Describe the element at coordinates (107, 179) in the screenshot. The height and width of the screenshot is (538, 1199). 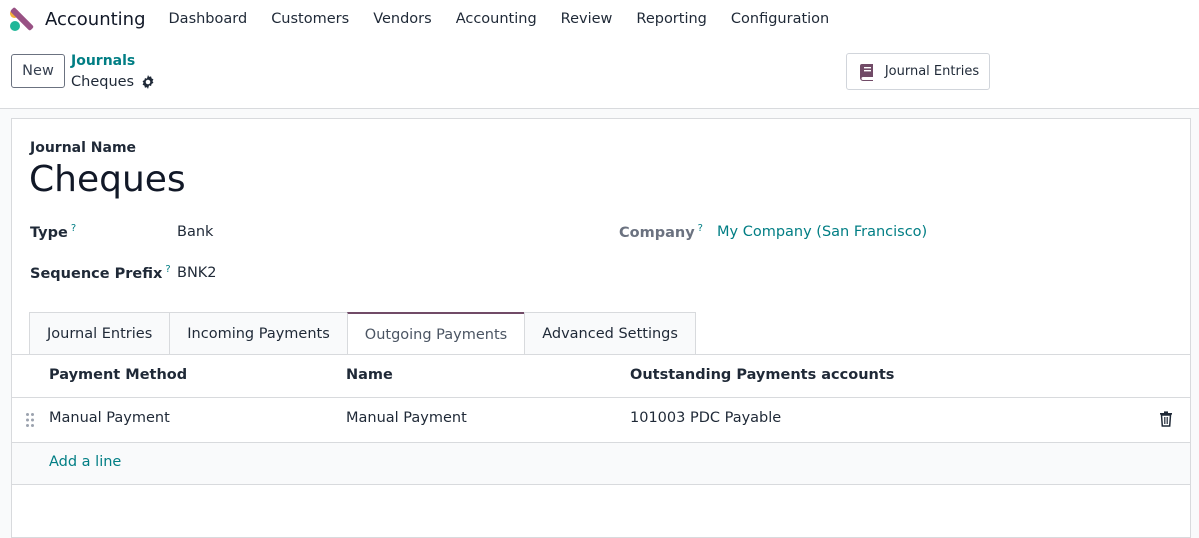
I see `journal-name-field: Cheques` at that location.